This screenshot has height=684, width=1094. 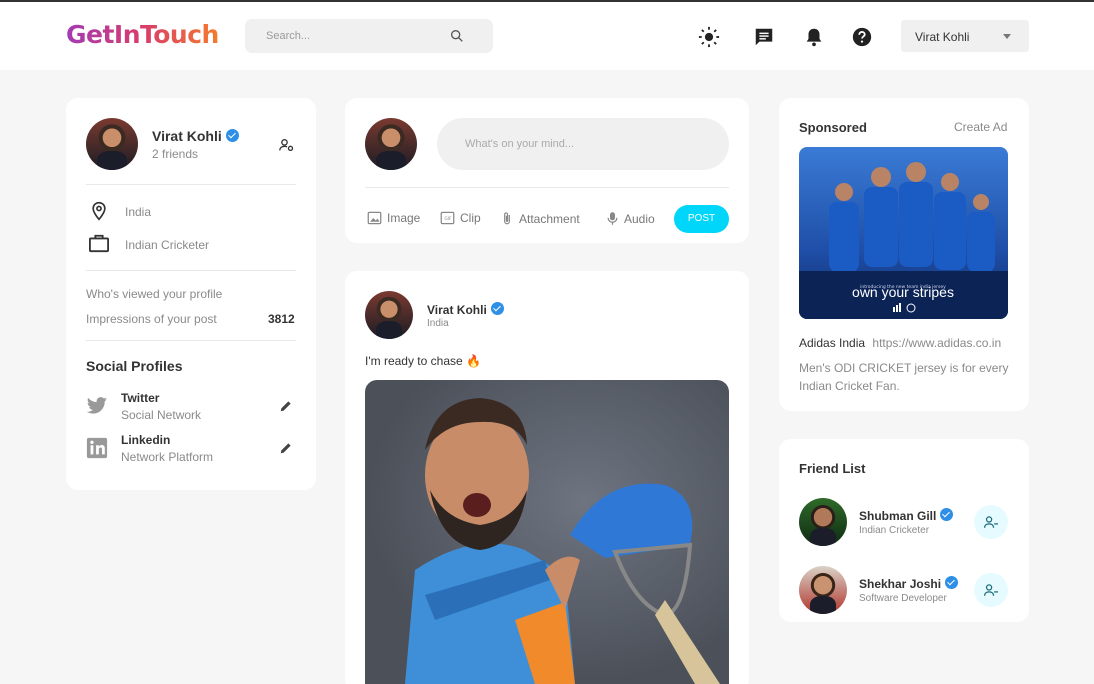 I want to click on user-dropdown-label: Virat Kohli, so click(x=942, y=37).